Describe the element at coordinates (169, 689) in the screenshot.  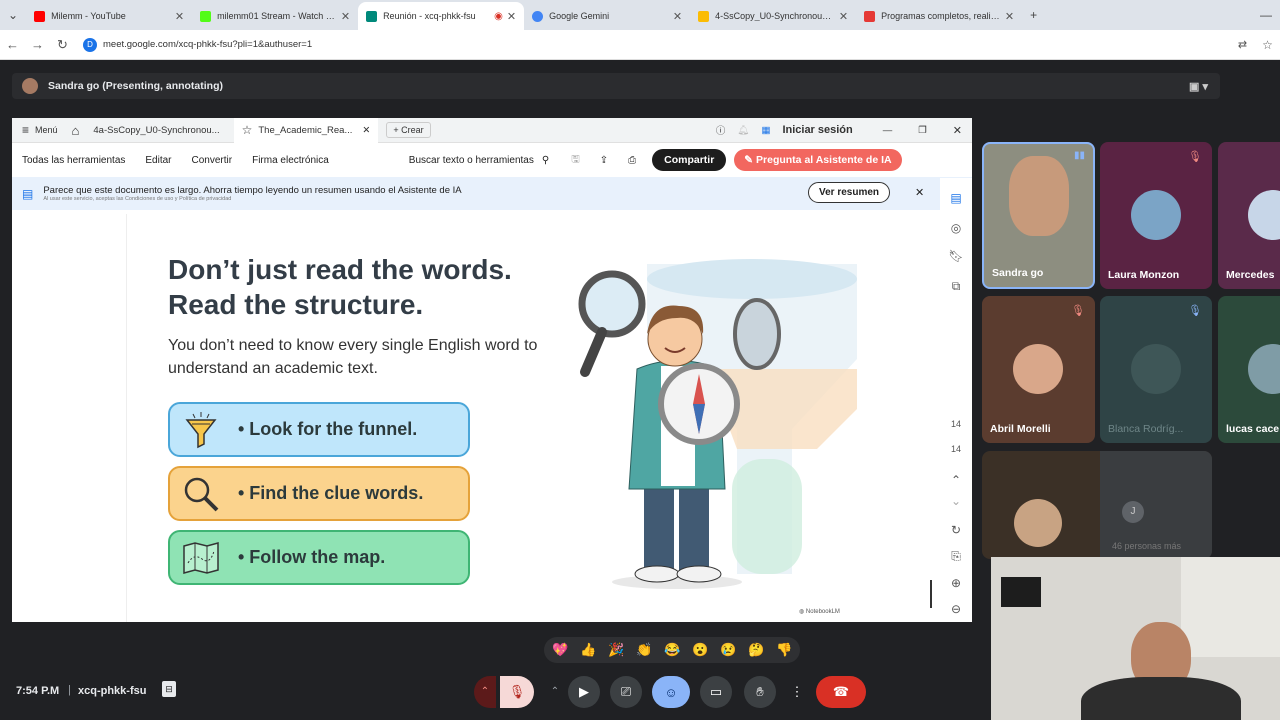
I see `host-controls-icon: ⊟` at that location.